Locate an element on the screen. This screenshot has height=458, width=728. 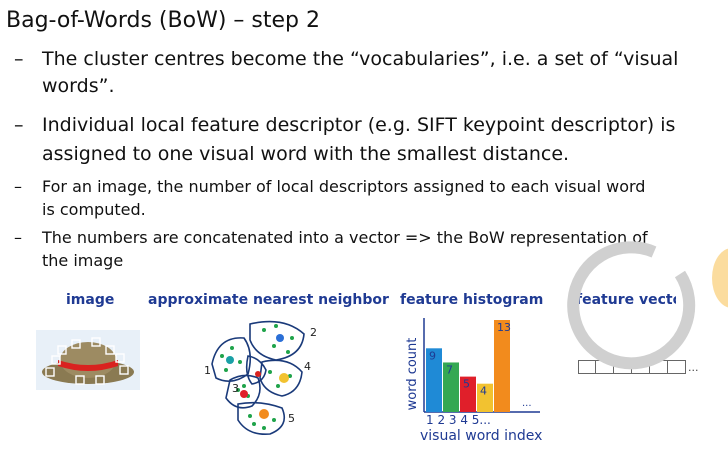
cluster-number-3: 3 is located at coordinates (235, 388).